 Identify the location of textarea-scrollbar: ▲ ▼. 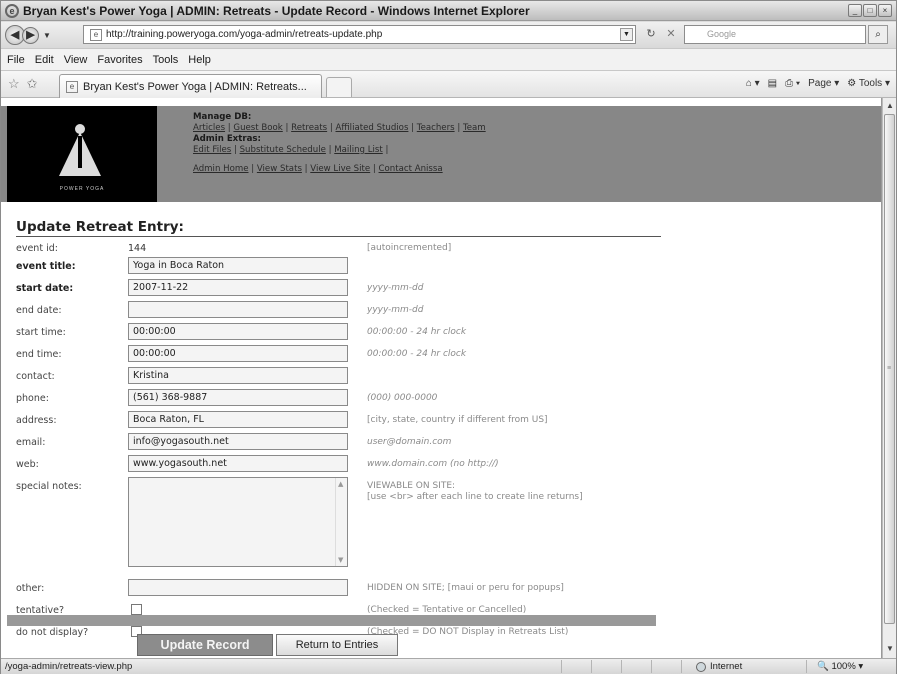
(341, 522).